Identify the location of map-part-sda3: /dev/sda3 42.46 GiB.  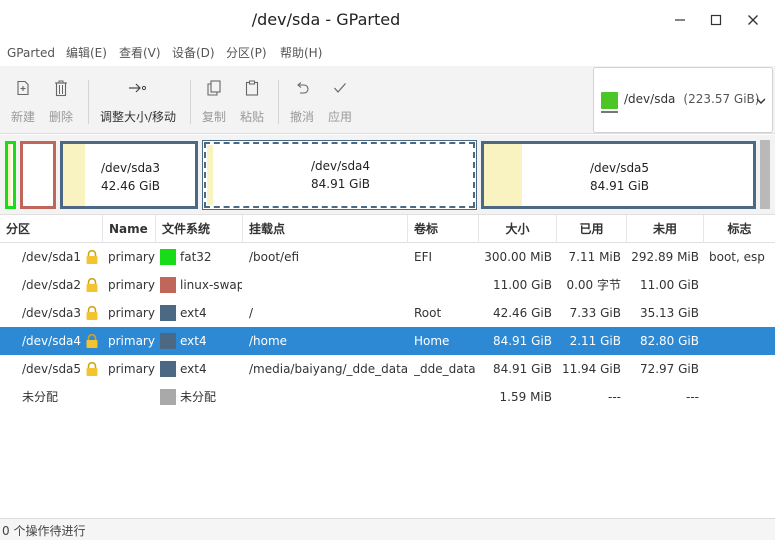
(129, 175).